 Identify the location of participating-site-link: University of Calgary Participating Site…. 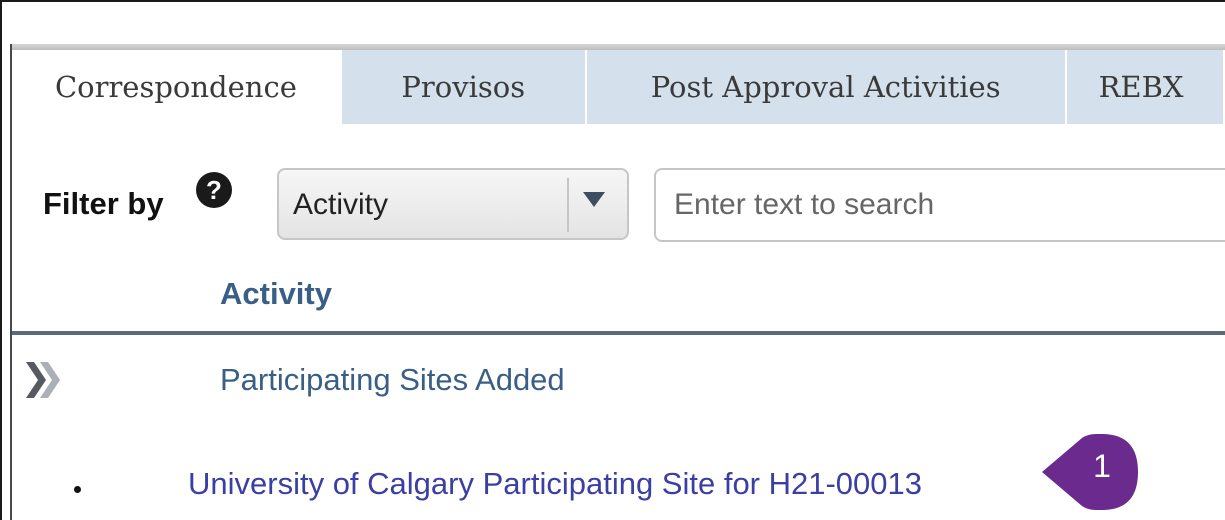
(555, 484).